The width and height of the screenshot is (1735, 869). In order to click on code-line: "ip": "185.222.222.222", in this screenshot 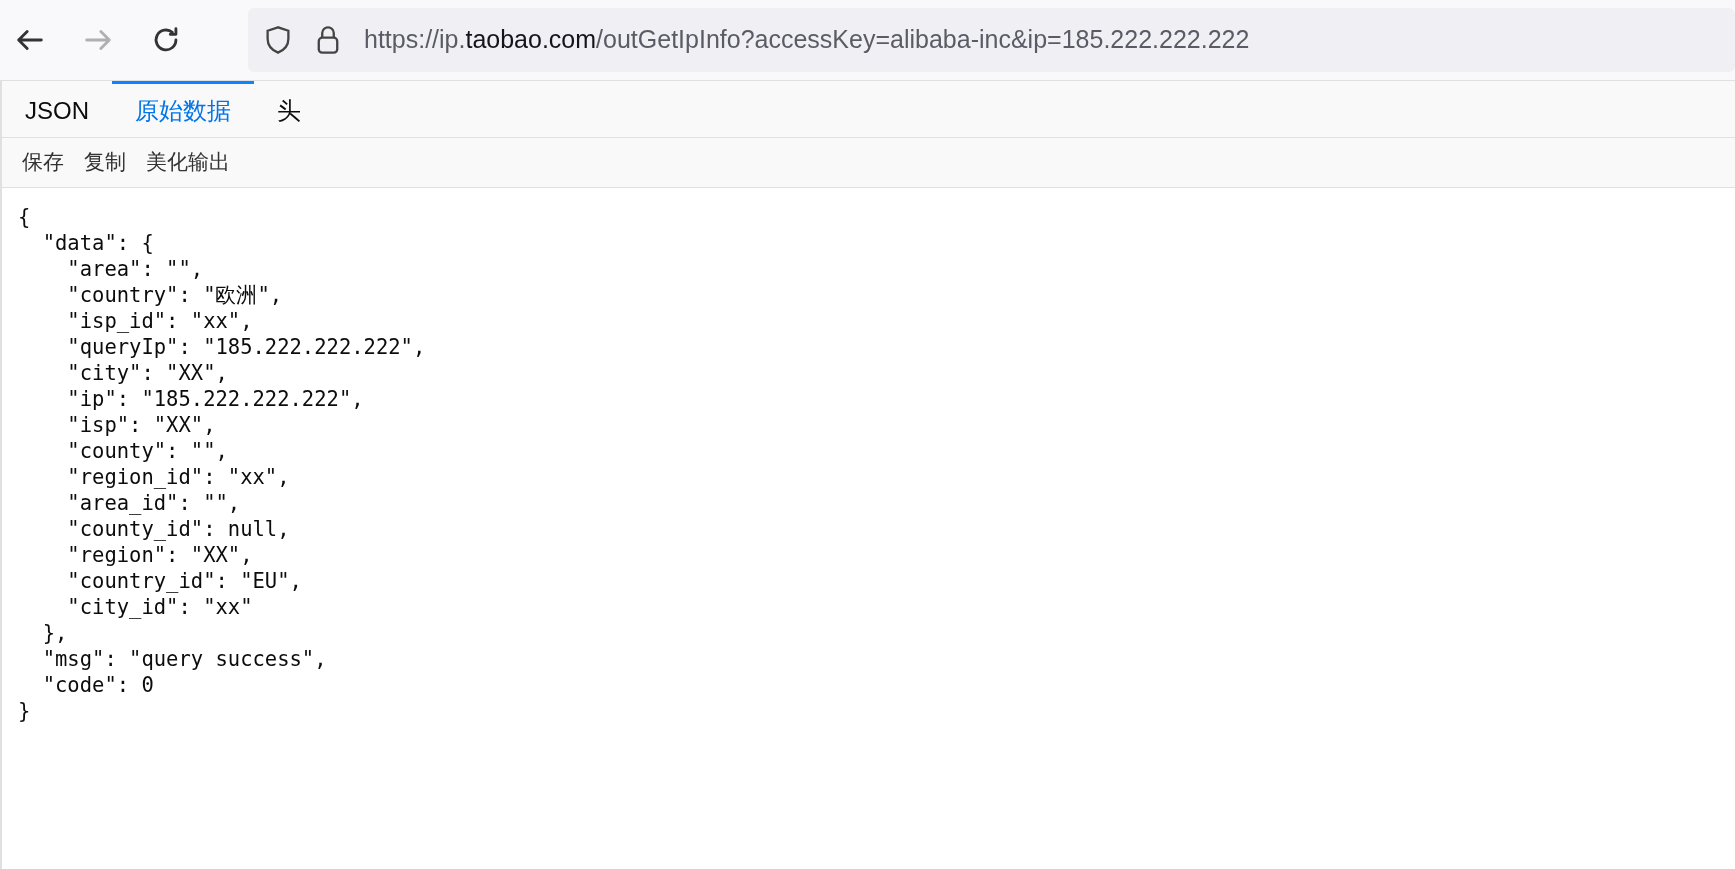, I will do `click(215, 399)`.